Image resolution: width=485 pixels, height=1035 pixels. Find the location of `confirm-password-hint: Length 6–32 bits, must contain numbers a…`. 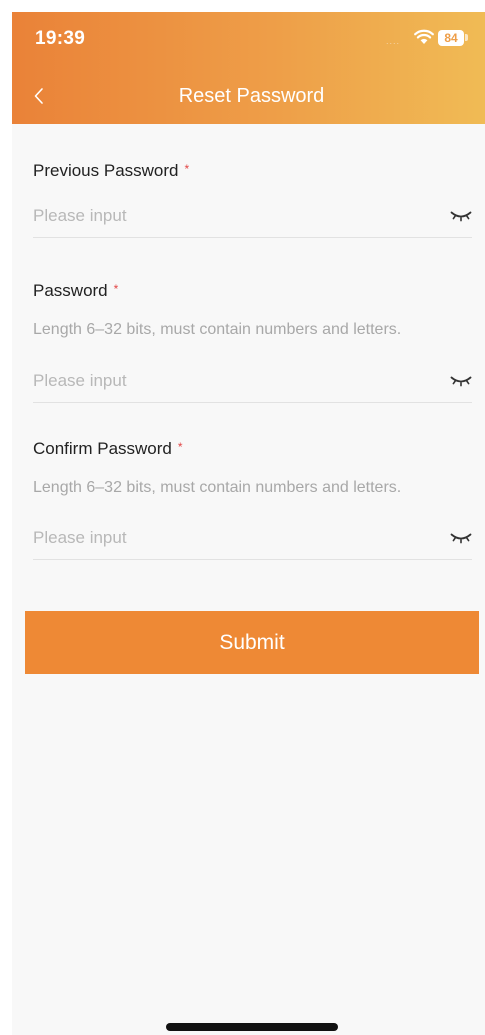

confirm-password-hint: Length 6–32 bits, must contain numbers a… is located at coordinates (217, 487).